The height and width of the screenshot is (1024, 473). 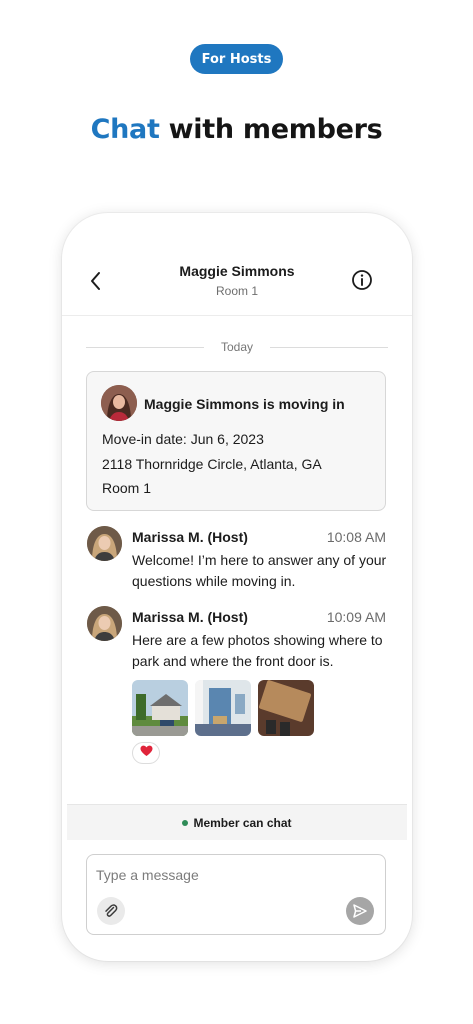 I want to click on info-icon, so click(x=362, y=280).